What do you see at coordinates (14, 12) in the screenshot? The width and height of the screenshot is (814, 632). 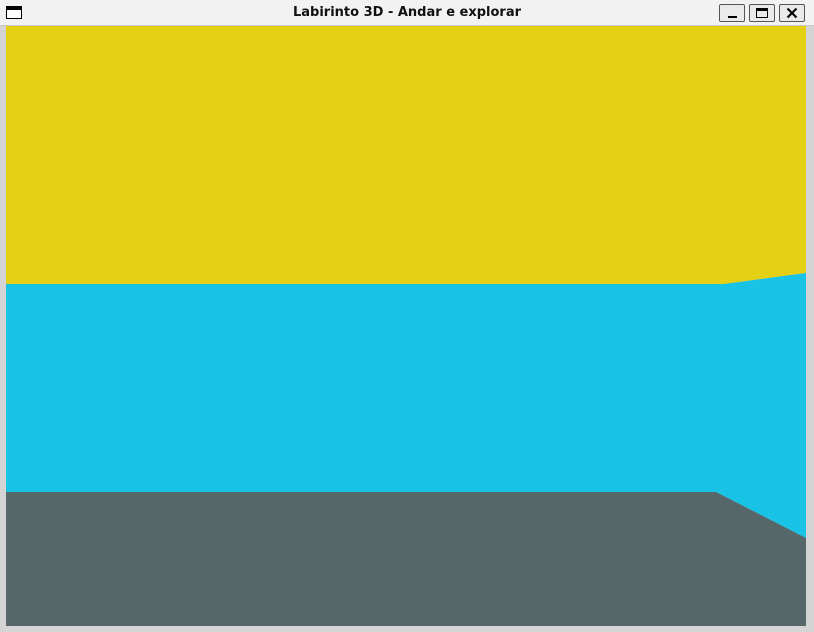 I see `window-icon` at bounding box center [14, 12].